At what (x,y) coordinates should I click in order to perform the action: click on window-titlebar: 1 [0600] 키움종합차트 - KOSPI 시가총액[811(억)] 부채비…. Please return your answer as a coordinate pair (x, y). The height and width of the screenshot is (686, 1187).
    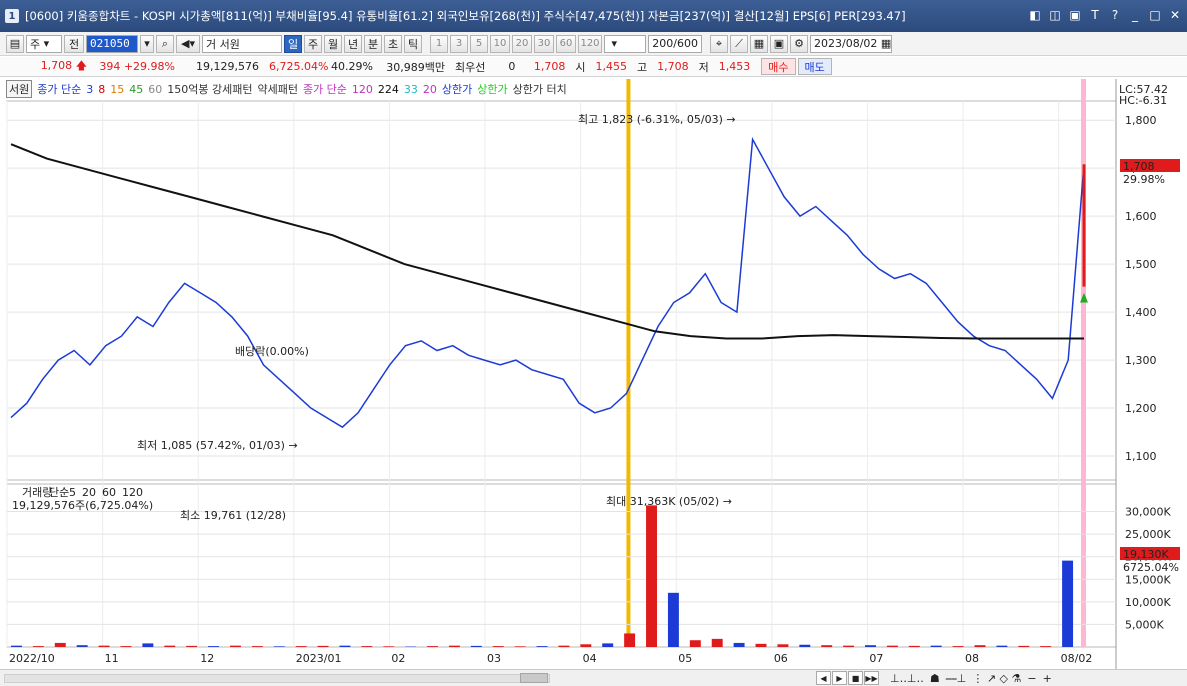
    Looking at the image, I should click on (593, 16).